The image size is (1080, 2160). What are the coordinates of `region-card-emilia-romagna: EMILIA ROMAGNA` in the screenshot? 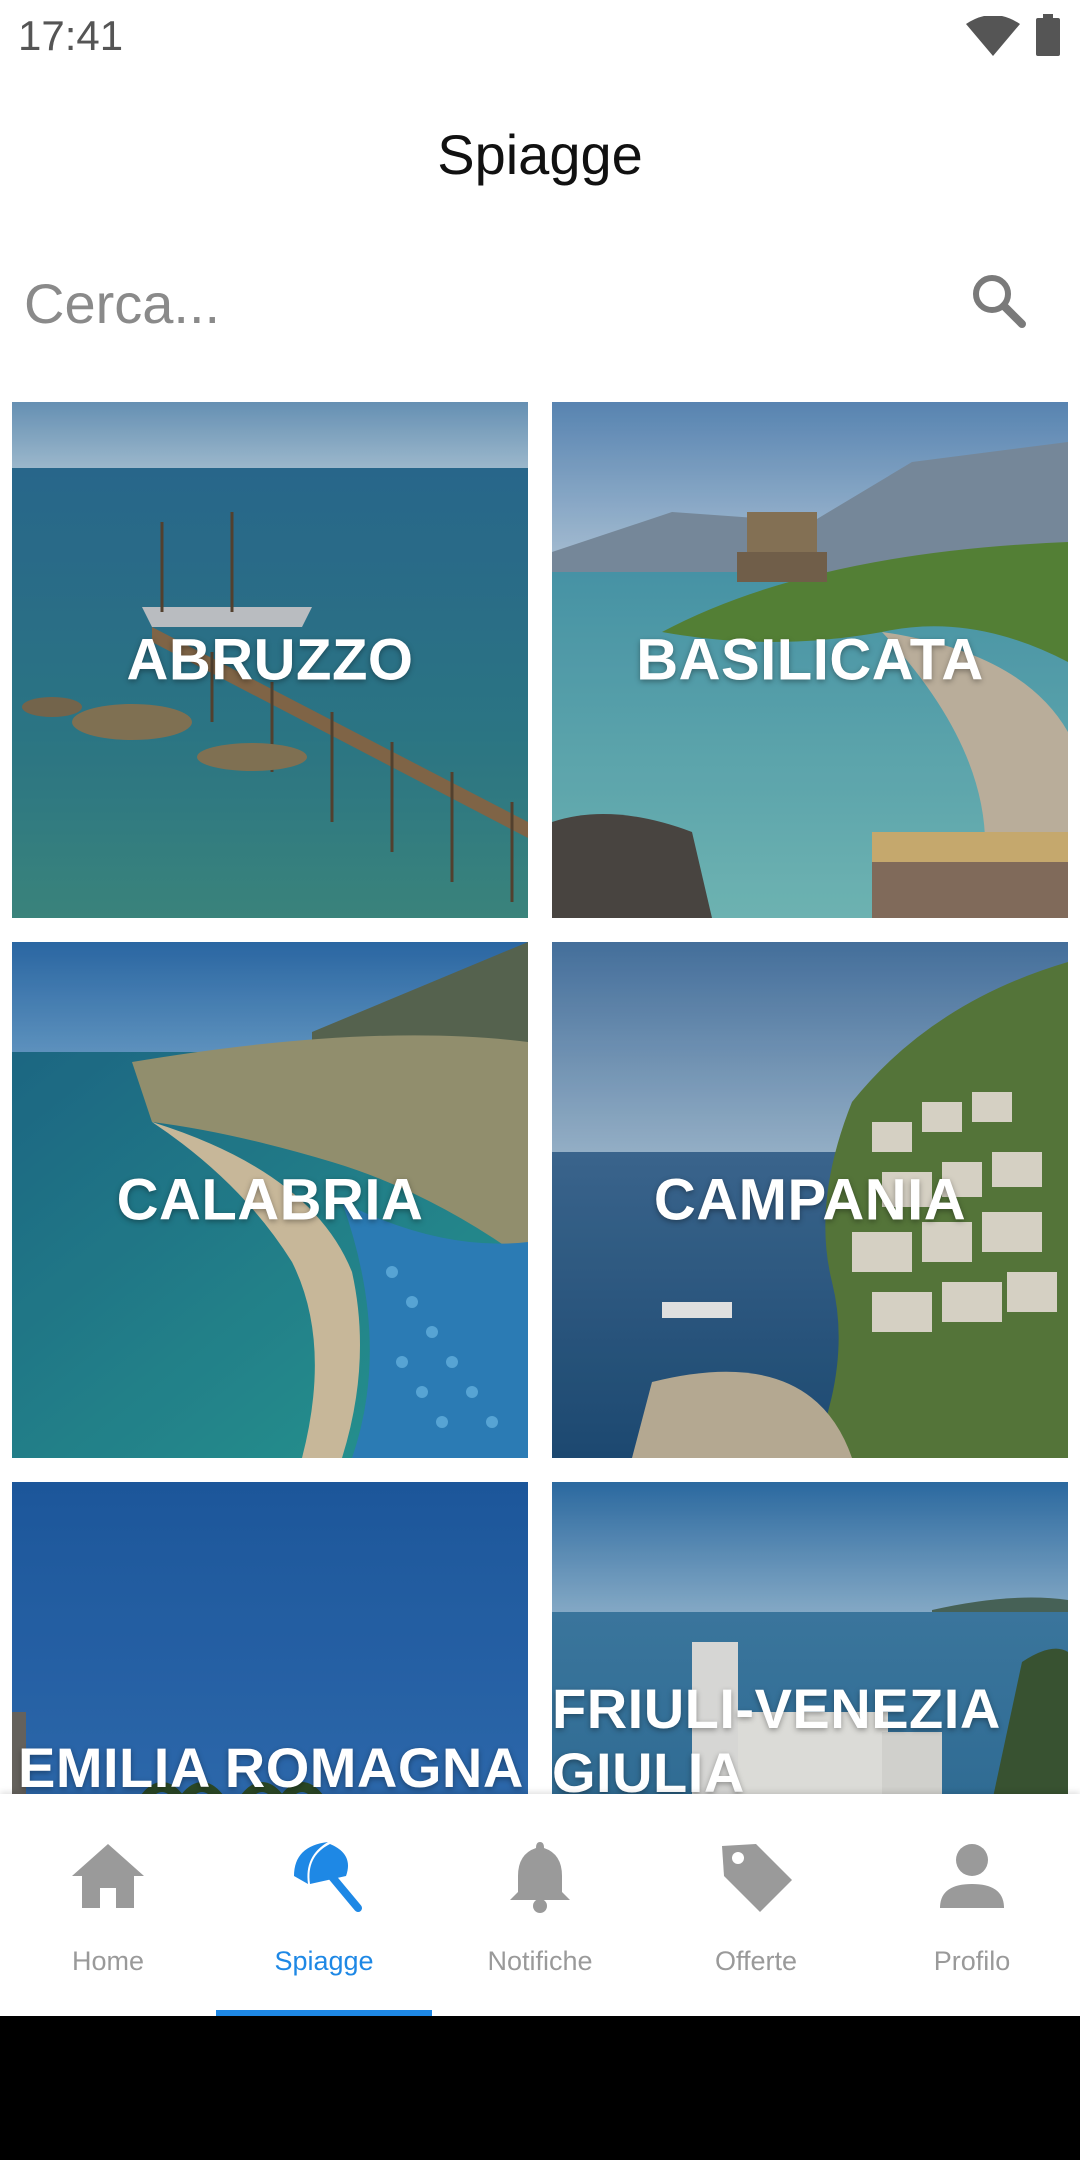 It's located at (270, 1638).